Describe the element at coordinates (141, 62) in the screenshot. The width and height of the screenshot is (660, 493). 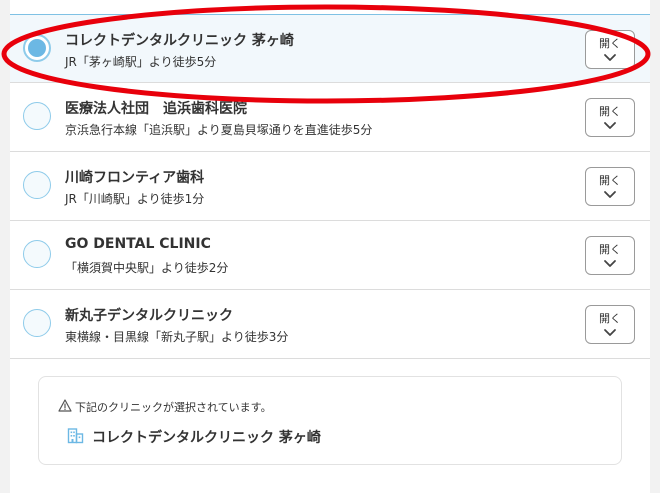
I see `clinic-access: JR「茅ヶ崎駅」より徒歩5分` at that location.